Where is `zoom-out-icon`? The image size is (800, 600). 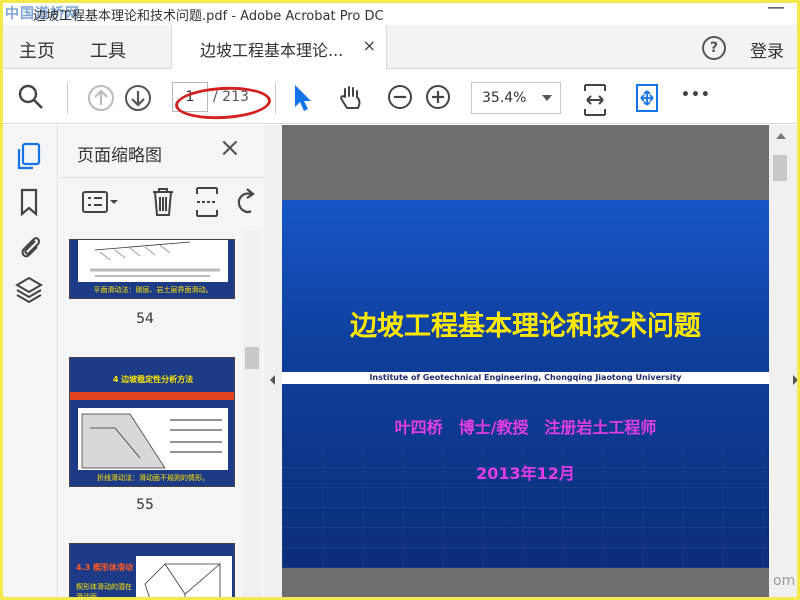 zoom-out-icon is located at coordinates (400, 99).